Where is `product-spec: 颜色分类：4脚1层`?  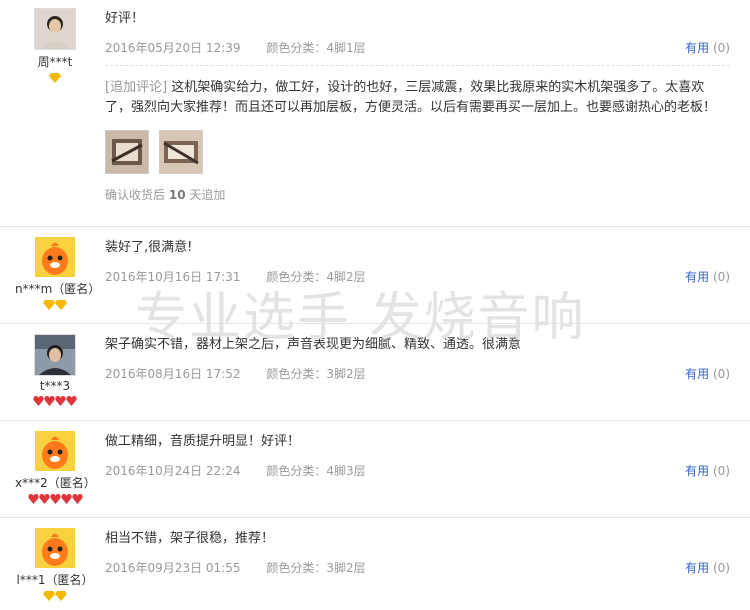
product-spec: 颜色分类：4脚1层 is located at coordinates (316, 48).